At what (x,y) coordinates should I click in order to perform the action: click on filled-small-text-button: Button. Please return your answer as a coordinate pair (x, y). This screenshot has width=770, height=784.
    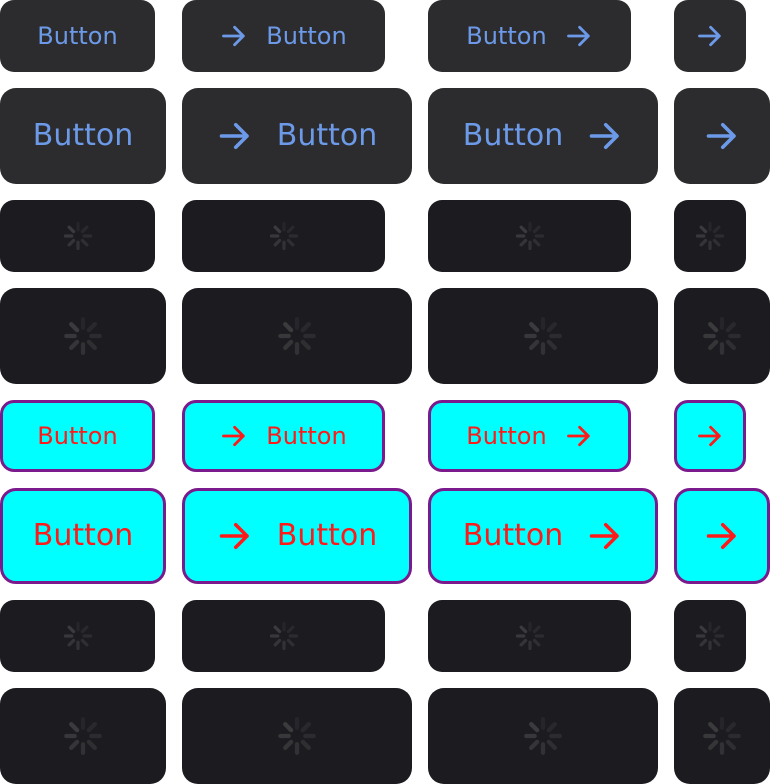
    Looking at the image, I should click on (77, 36).